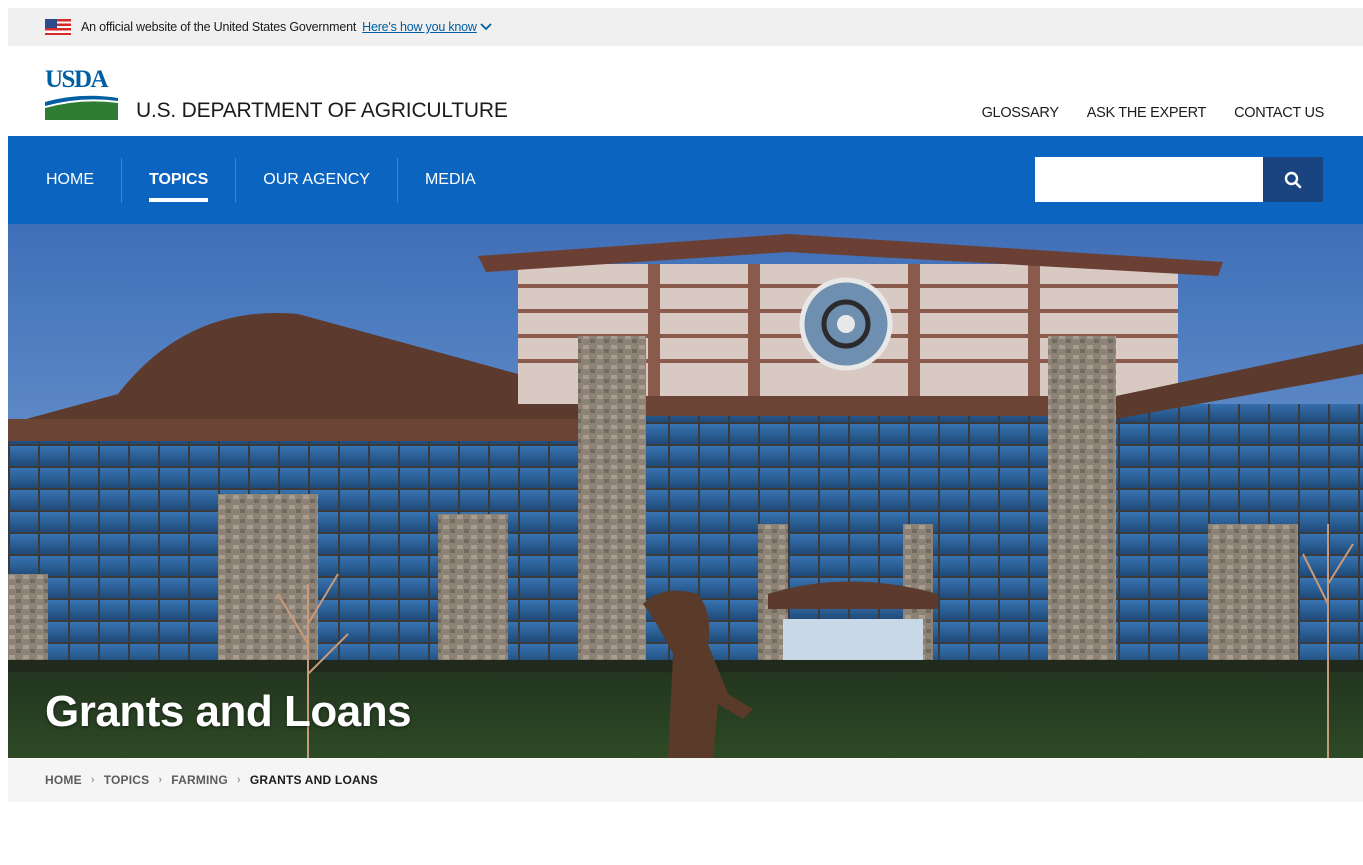 Image resolution: width=1363 pixels, height=865 pixels. Describe the element at coordinates (228, 711) in the screenshot. I see `page-title: Grants and Loans` at that location.